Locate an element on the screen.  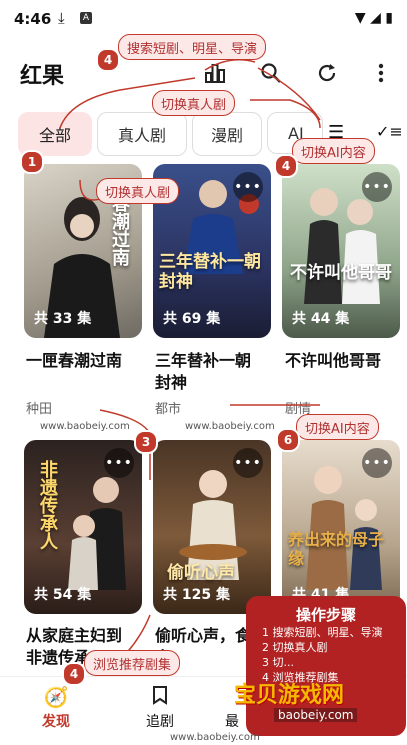
annotation-number-1: 1 is located at coordinates (32, 162).